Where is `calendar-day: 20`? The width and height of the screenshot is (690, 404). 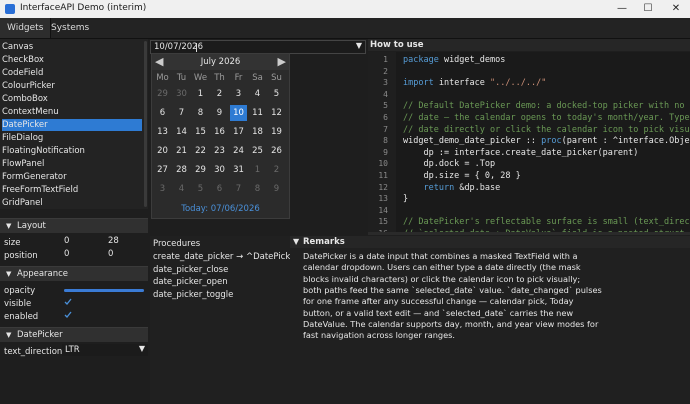 calendar-day: 20 is located at coordinates (162, 151).